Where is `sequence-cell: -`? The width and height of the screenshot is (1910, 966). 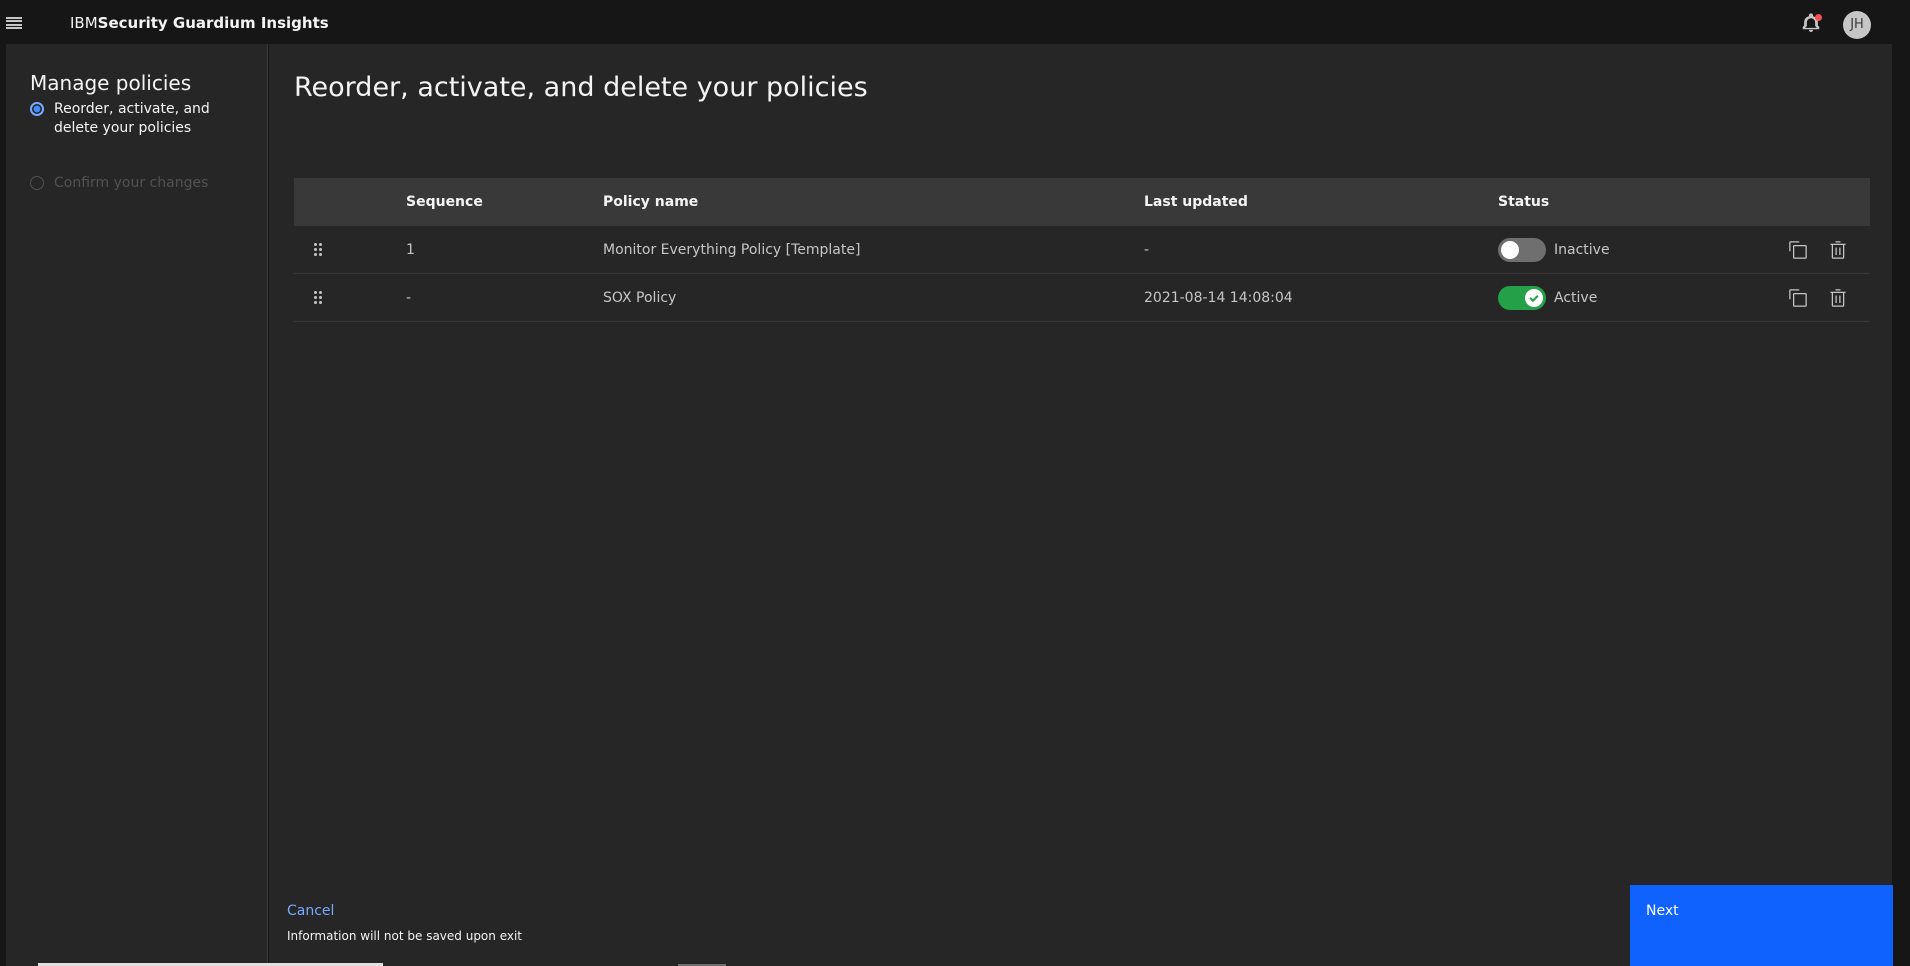
sequence-cell: - is located at coordinates (409, 298).